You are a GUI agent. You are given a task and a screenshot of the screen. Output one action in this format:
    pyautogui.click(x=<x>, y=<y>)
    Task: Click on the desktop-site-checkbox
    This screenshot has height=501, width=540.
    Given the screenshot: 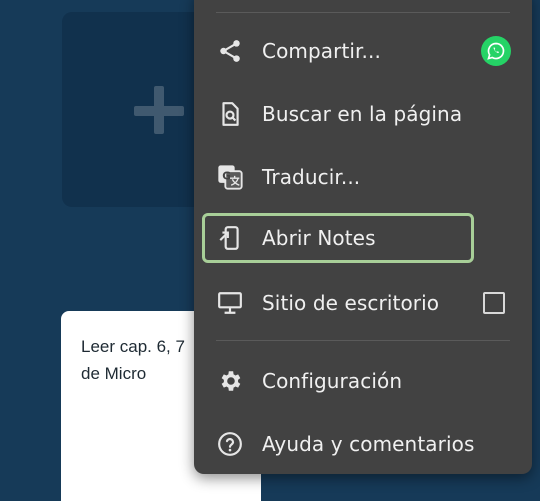 What is the action you would take?
    pyautogui.click(x=494, y=303)
    